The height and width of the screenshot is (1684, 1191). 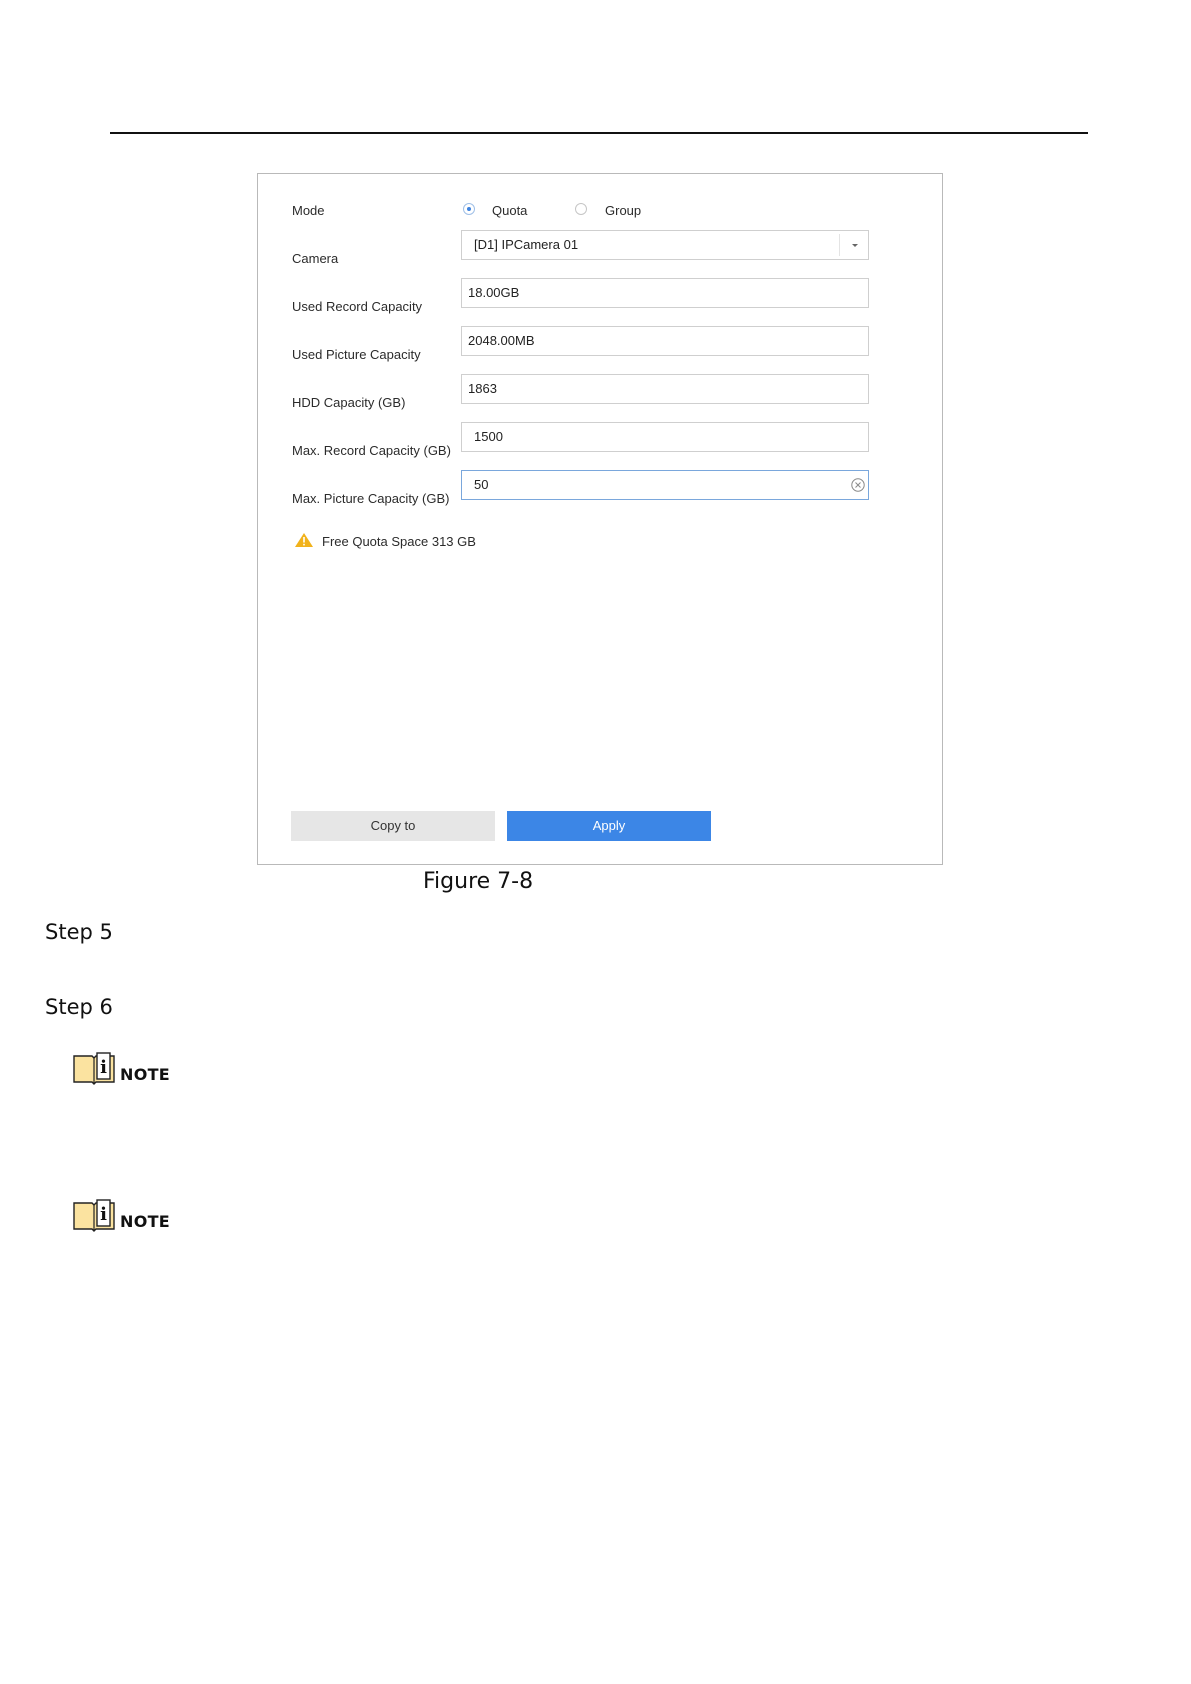 I want to click on used-picture-capacity-value: 2048.00MB, so click(x=501, y=340).